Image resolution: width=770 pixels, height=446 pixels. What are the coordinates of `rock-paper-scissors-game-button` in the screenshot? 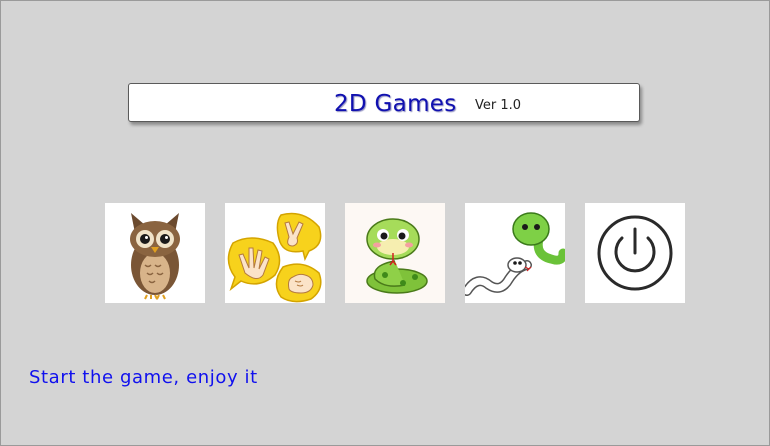 It's located at (275, 253).